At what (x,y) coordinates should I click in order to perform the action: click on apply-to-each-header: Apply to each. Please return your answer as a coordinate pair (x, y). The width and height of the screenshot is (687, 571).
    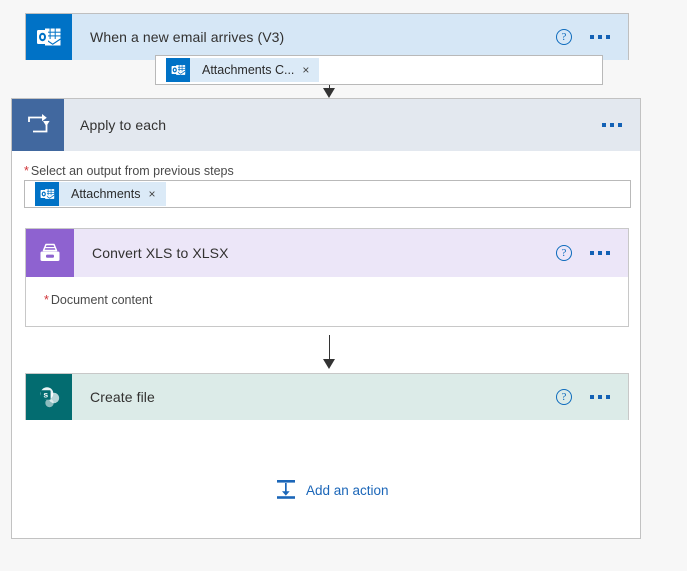
    Looking at the image, I should click on (326, 125).